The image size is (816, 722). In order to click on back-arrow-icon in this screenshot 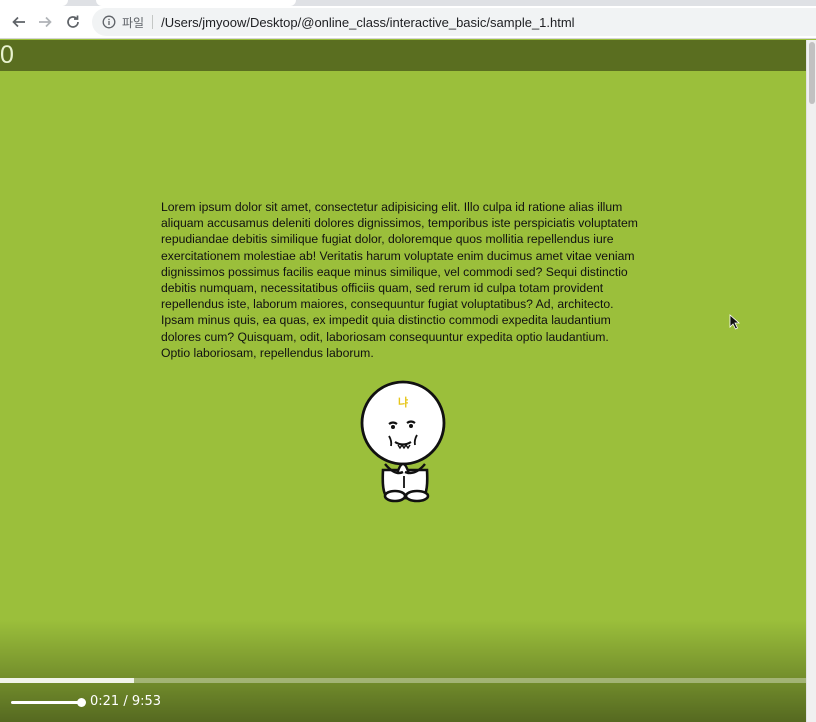, I will do `click(18, 22)`.